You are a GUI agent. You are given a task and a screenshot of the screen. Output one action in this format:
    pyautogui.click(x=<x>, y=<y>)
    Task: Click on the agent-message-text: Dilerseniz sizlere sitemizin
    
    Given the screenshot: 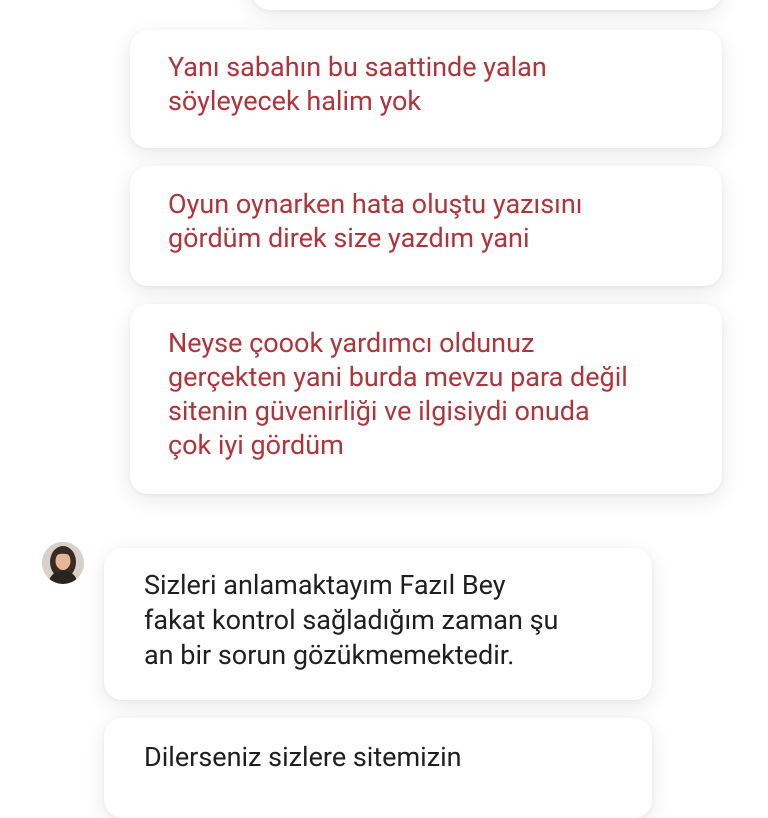 What is the action you would take?
    pyautogui.click(x=303, y=757)
    